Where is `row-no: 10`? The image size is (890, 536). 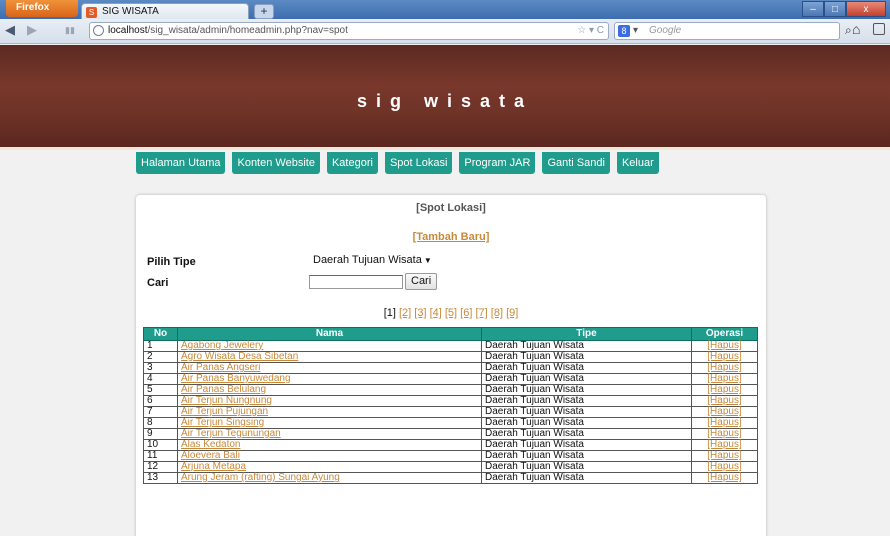
row-no: 10 is located at coordinates (160, 445).